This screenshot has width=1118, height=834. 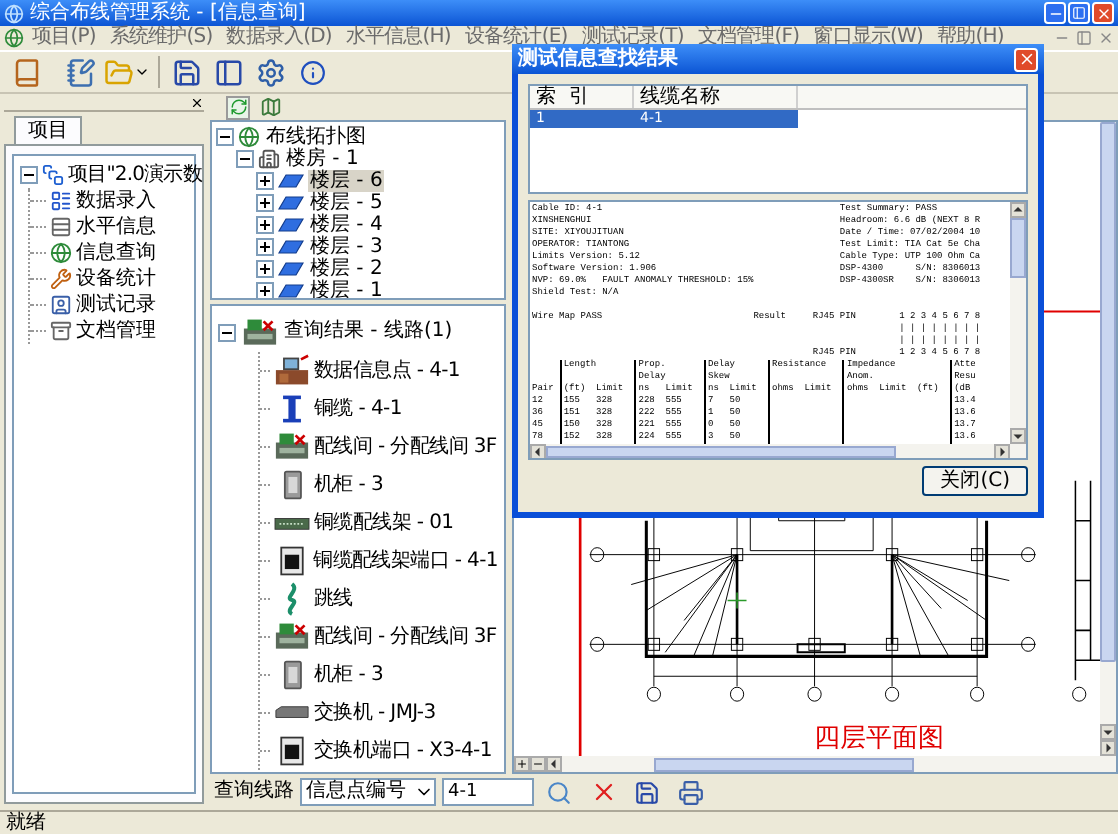 I want to click on refresh-icon, so click(x=238, y=107).